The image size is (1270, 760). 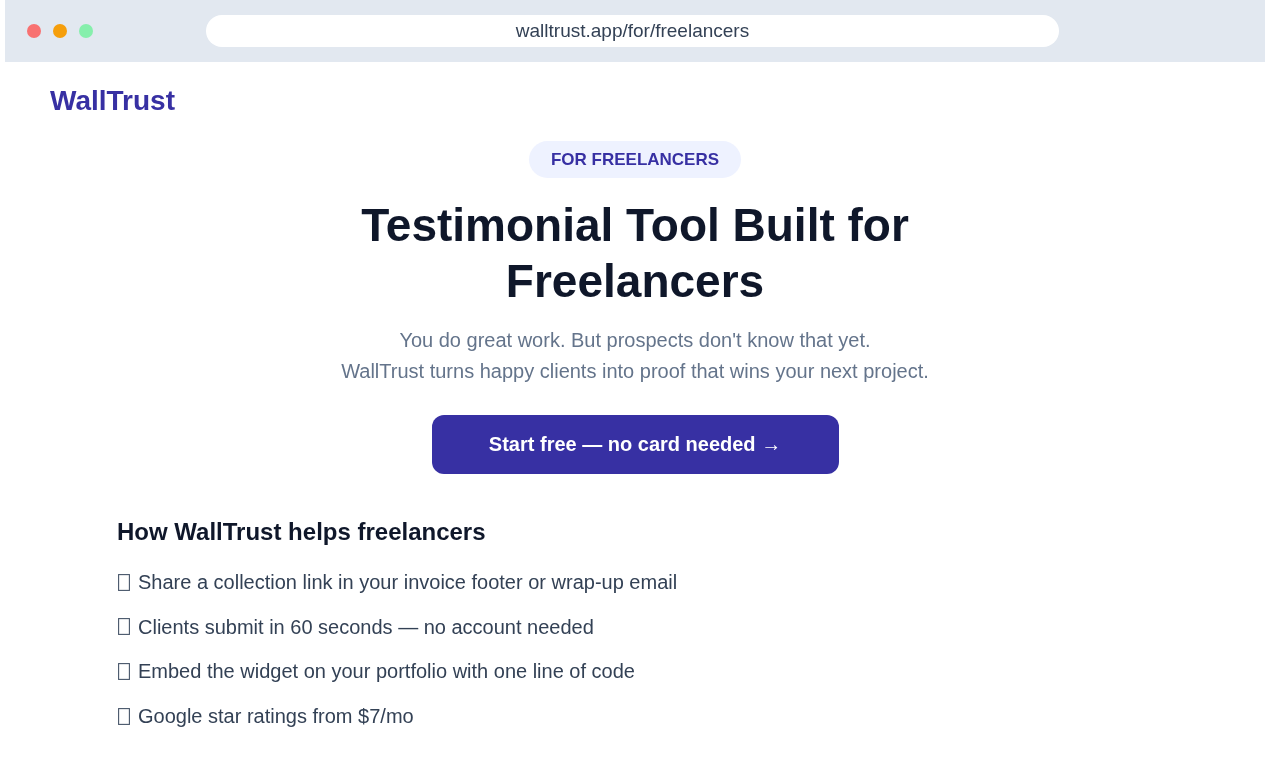 I want to click on subtitle-line: WallTrust turns happy clients into proof that wins your next project., so click(x=635, y=371).